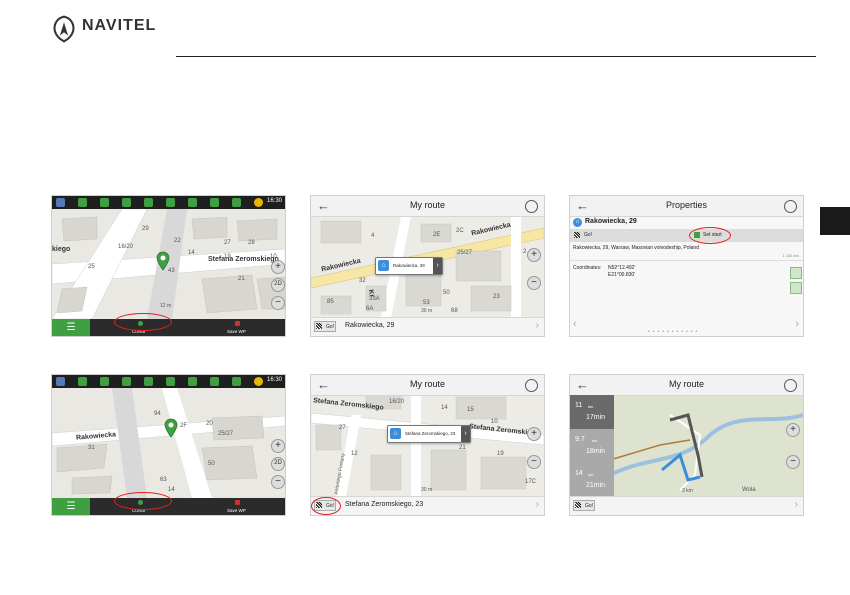 The height and width of the screenshot is (595, 850). I want to click on flag-icon, so click(237, 502).